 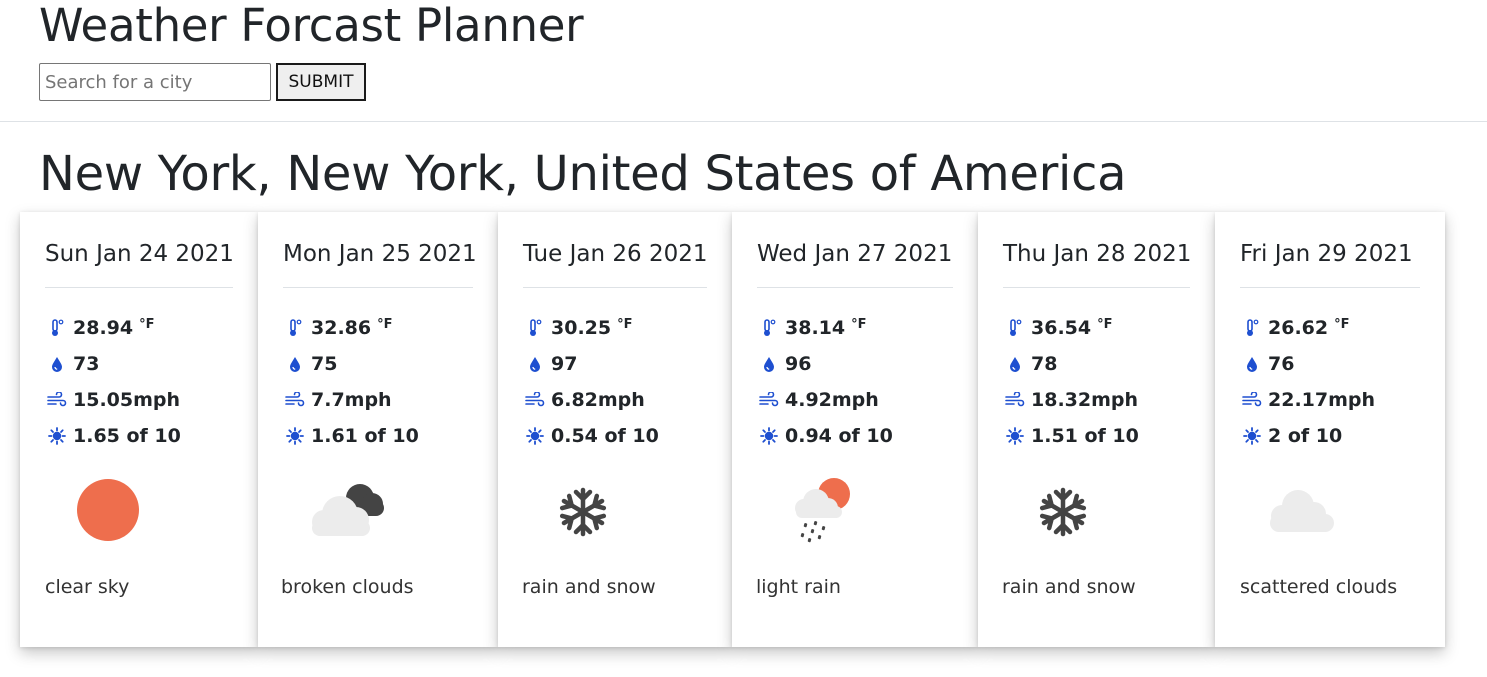 What do you see at coordinates (365, 436) in the screenshot?
I see `uv-value: 1.61 of 10` at bounding box center [365, 436].